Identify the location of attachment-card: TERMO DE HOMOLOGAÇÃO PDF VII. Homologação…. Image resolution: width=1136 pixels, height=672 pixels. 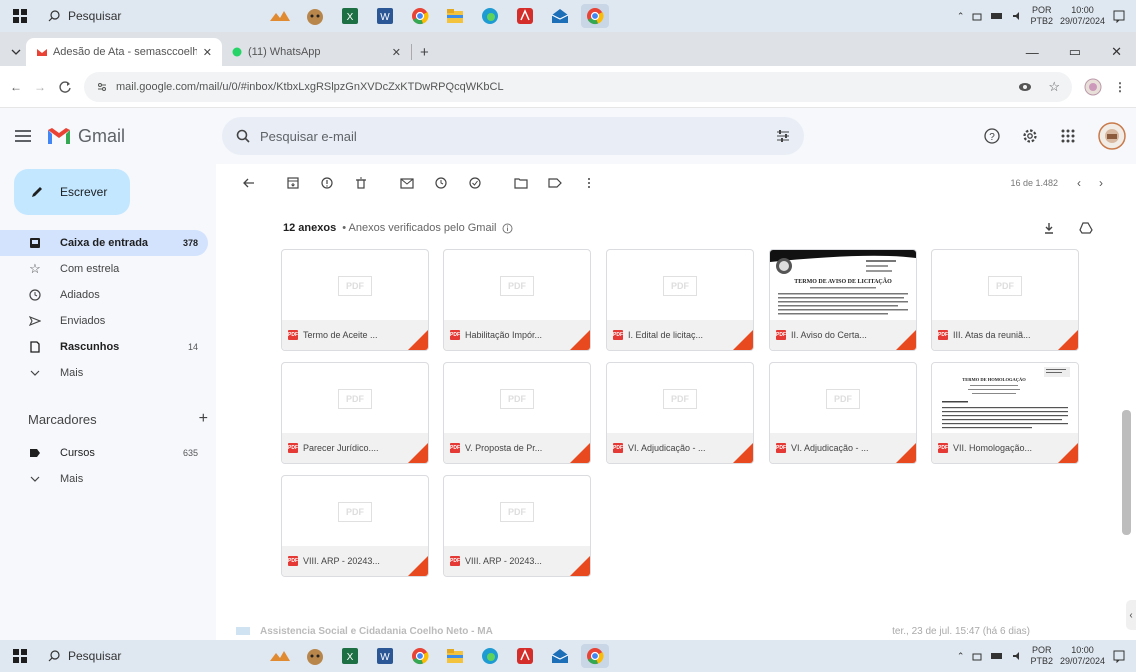
(1005, 413).